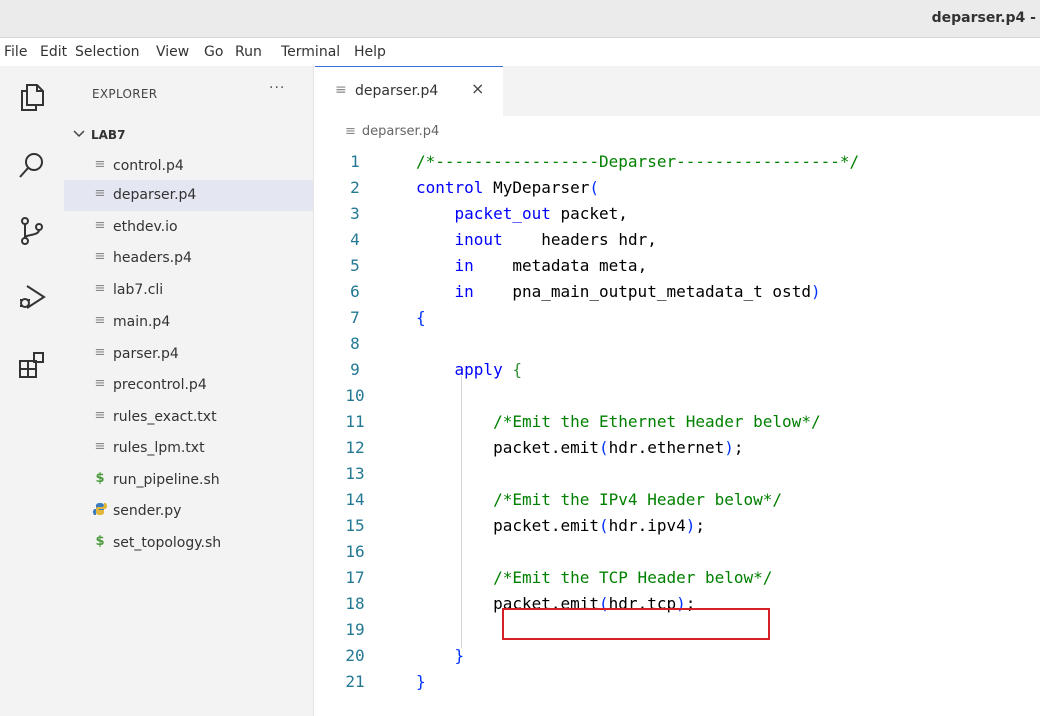 This screenshot has width=1040, height=716. I want to click on code-text: {, so click(421, 317).